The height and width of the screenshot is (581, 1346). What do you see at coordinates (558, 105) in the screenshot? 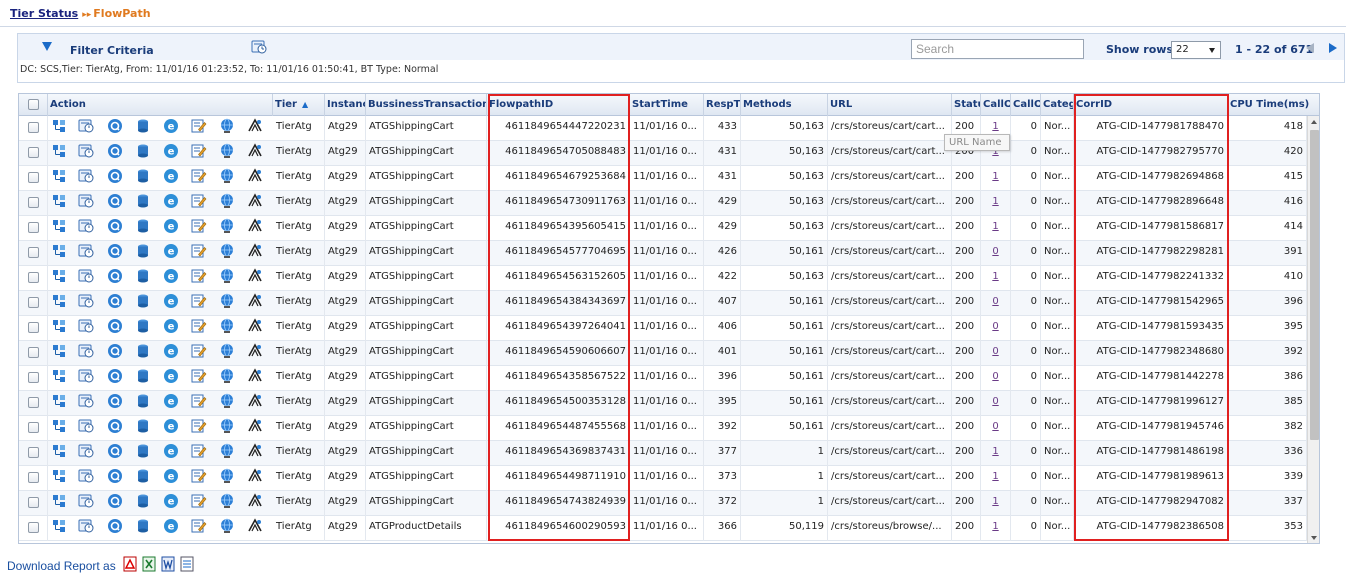
I see `header-flowpath-id: FlowpathID` at bounding box center [558, 105].